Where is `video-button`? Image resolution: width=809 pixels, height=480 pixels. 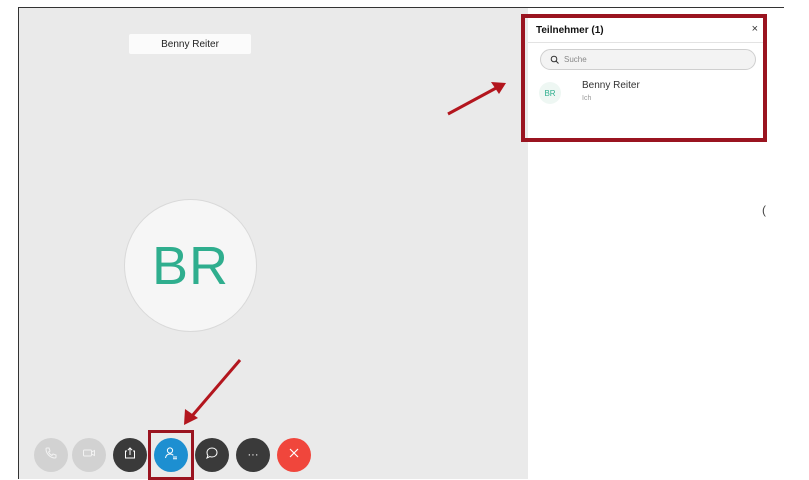
video-button is located at coordinates (89, 455).